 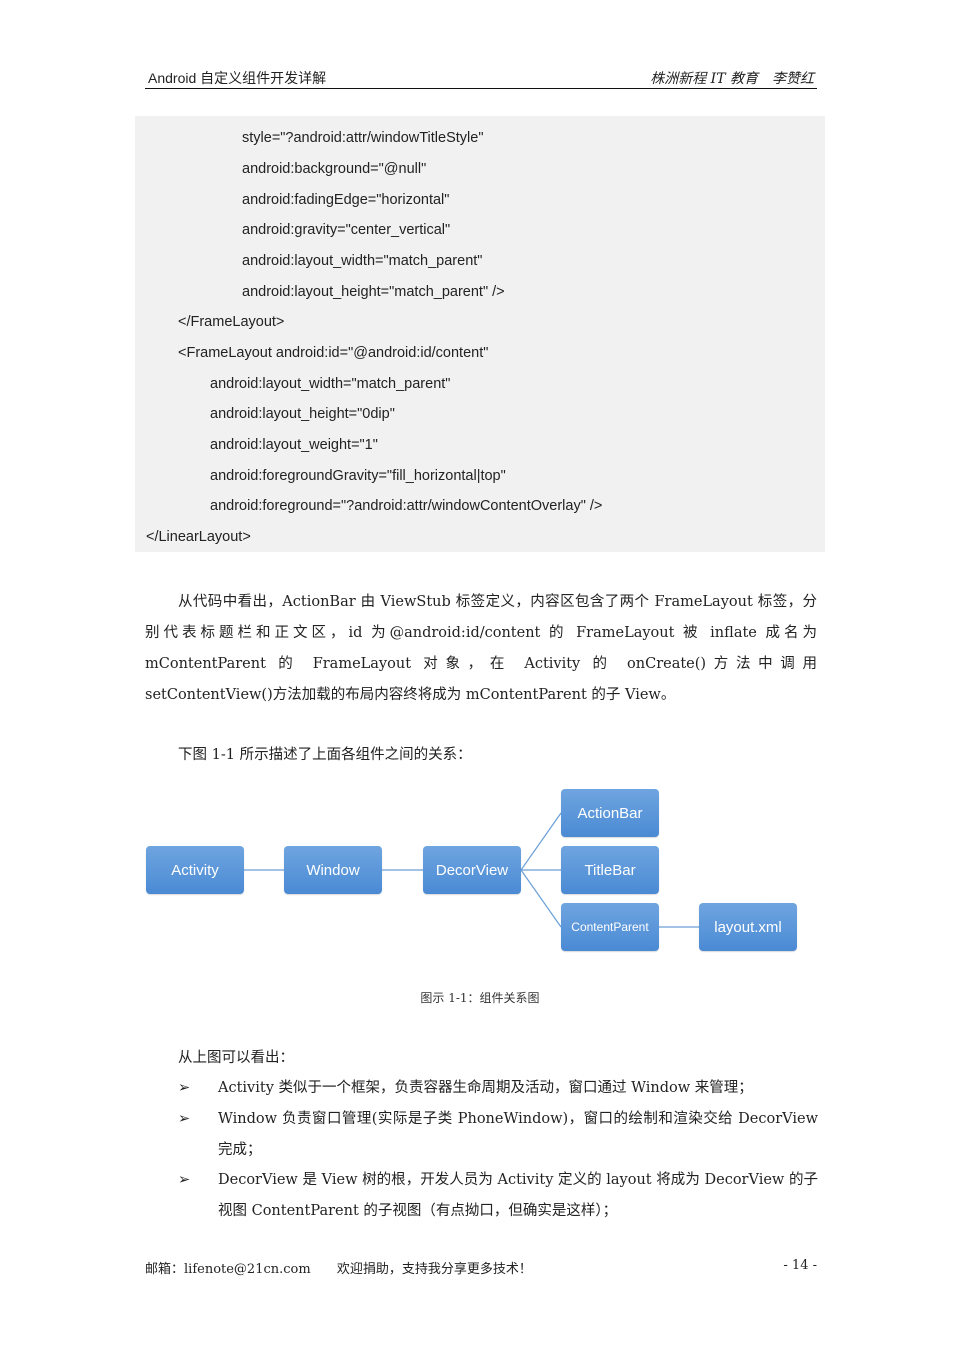 What do you see at coordinates (541, 841) in the screenshot?
I see `connector-decorview-actionbar` at bounding box center [541, 841].